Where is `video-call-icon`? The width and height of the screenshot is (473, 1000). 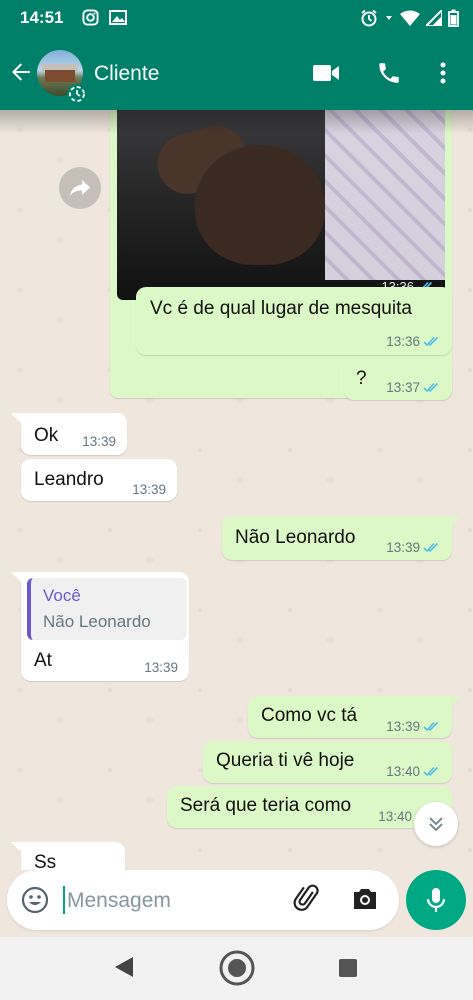
video-call-icon is located at coordinates (326, 73).